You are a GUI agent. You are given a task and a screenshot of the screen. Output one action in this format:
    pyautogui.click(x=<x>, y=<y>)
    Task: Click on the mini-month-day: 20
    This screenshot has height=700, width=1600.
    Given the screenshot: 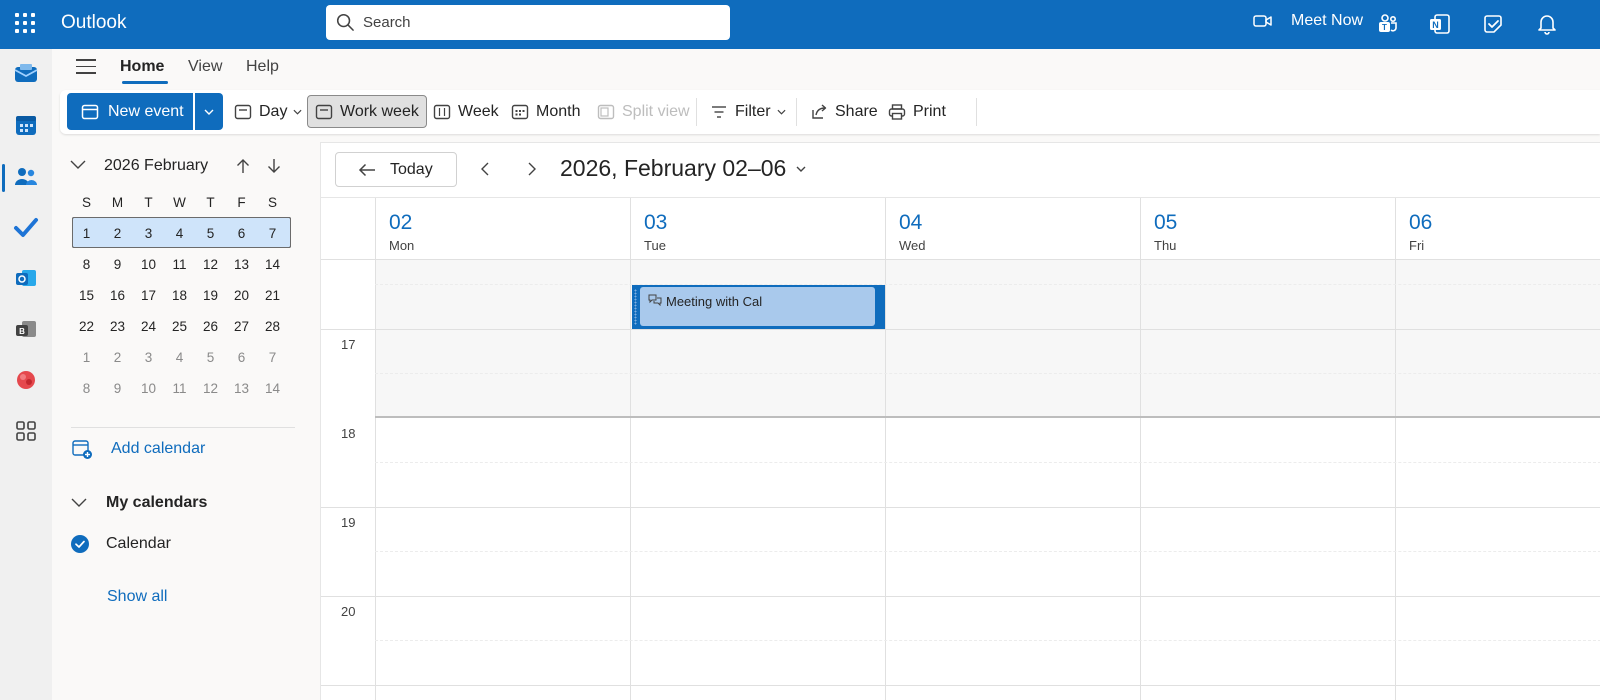 What is the action you would take?
    pyautogui.click(x=241, y=295)
    